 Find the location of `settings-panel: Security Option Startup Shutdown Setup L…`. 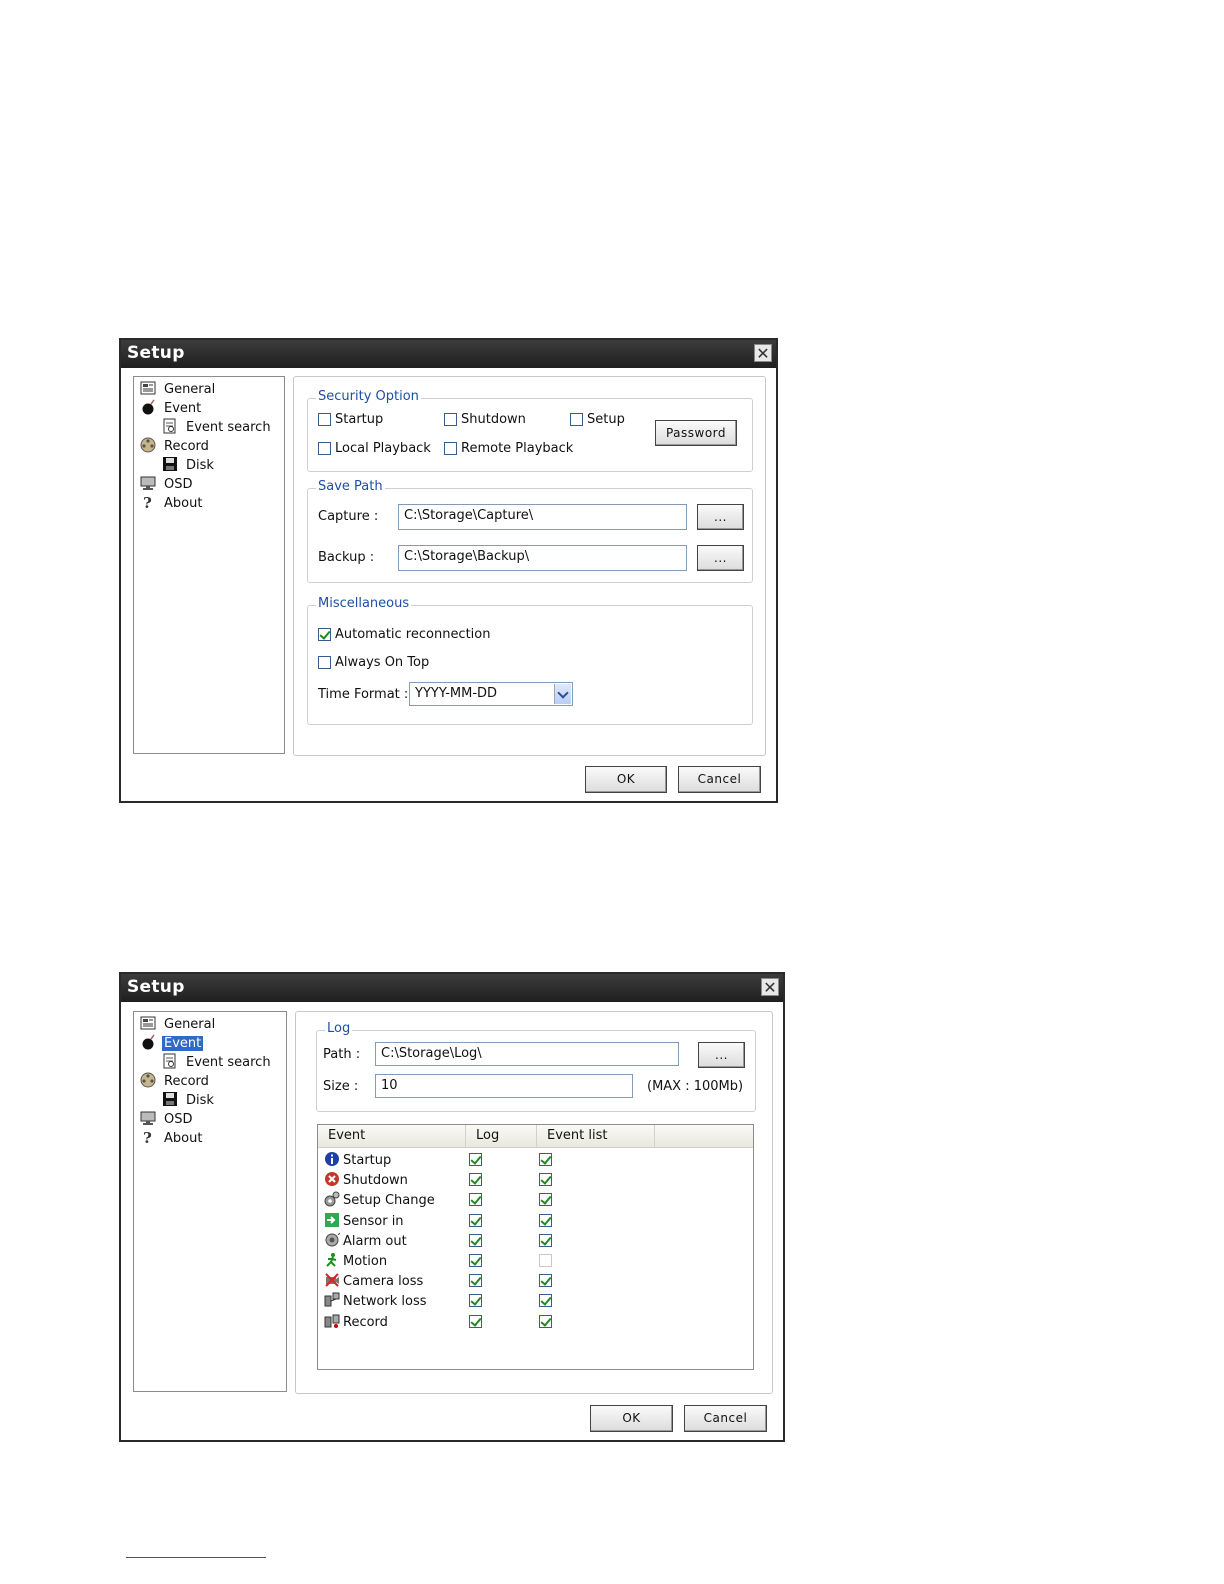

settings-panel: Security Option Startup Shutdown Setup L… is located at coordinates (529, 566).